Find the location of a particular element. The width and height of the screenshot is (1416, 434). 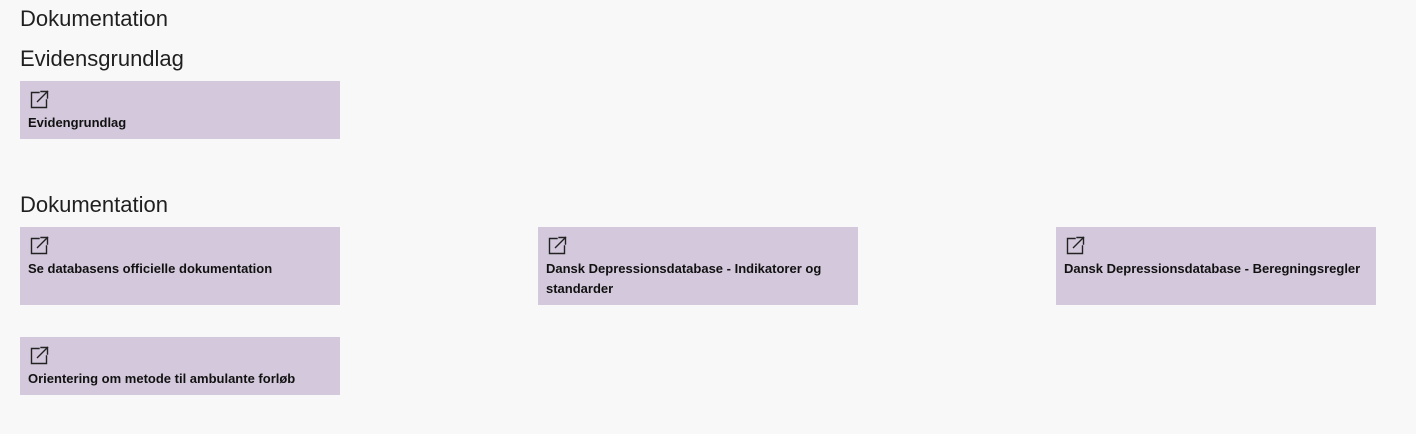

tile-evidengrundlag: Evidengrundlag is located at coordinates (180, 110).